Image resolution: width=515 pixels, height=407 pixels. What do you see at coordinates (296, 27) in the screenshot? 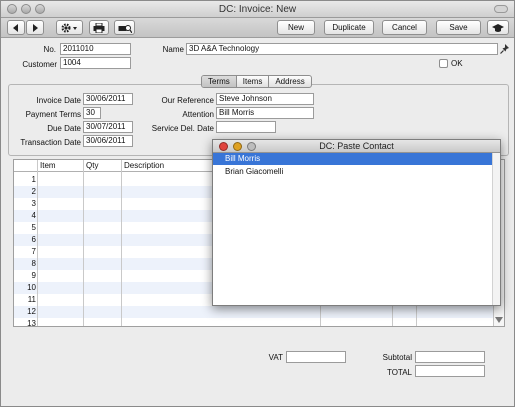
I see `new-button: New` at bounding box center [296, 27].